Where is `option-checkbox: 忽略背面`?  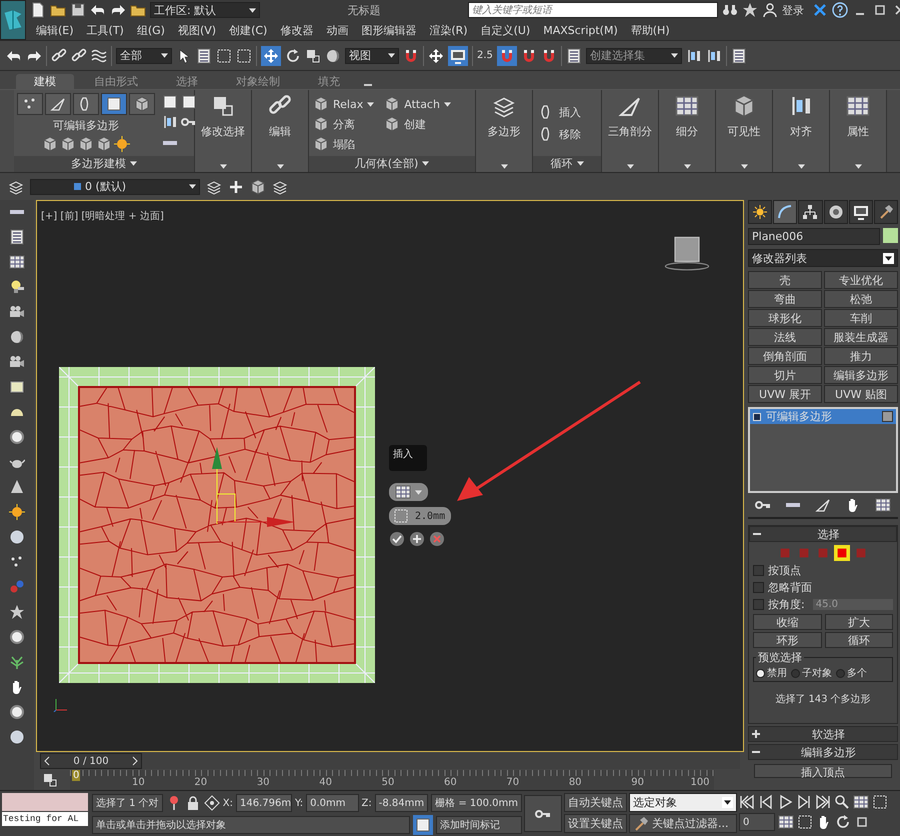
option-checkbox: 忽略背面 is located at coordinates (823, 588).